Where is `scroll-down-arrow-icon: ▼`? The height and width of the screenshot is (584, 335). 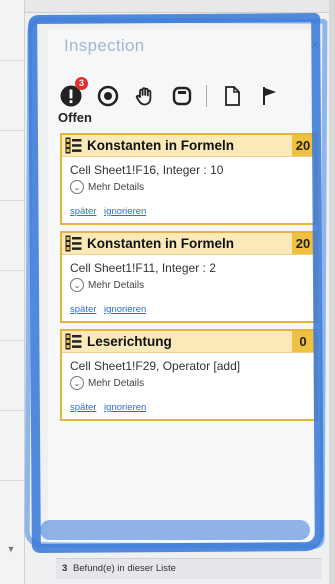 scroll-down-arrow-icon: ▼ is located at coordinates (11, 550).